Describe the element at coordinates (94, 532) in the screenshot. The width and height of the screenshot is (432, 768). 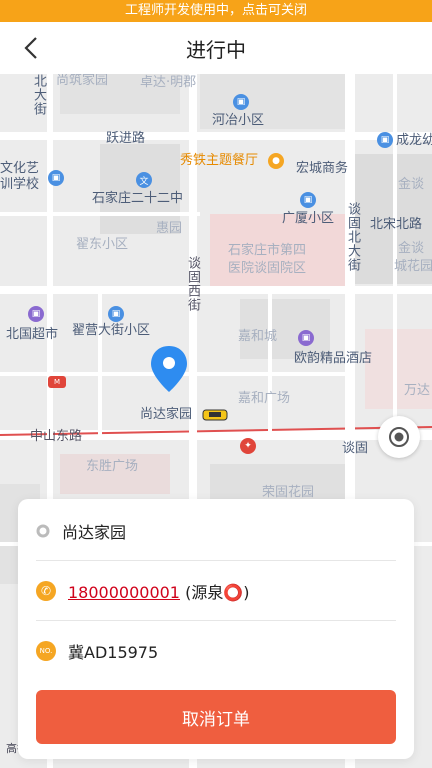
I see `pickup-address: 尚达家园` at that location.